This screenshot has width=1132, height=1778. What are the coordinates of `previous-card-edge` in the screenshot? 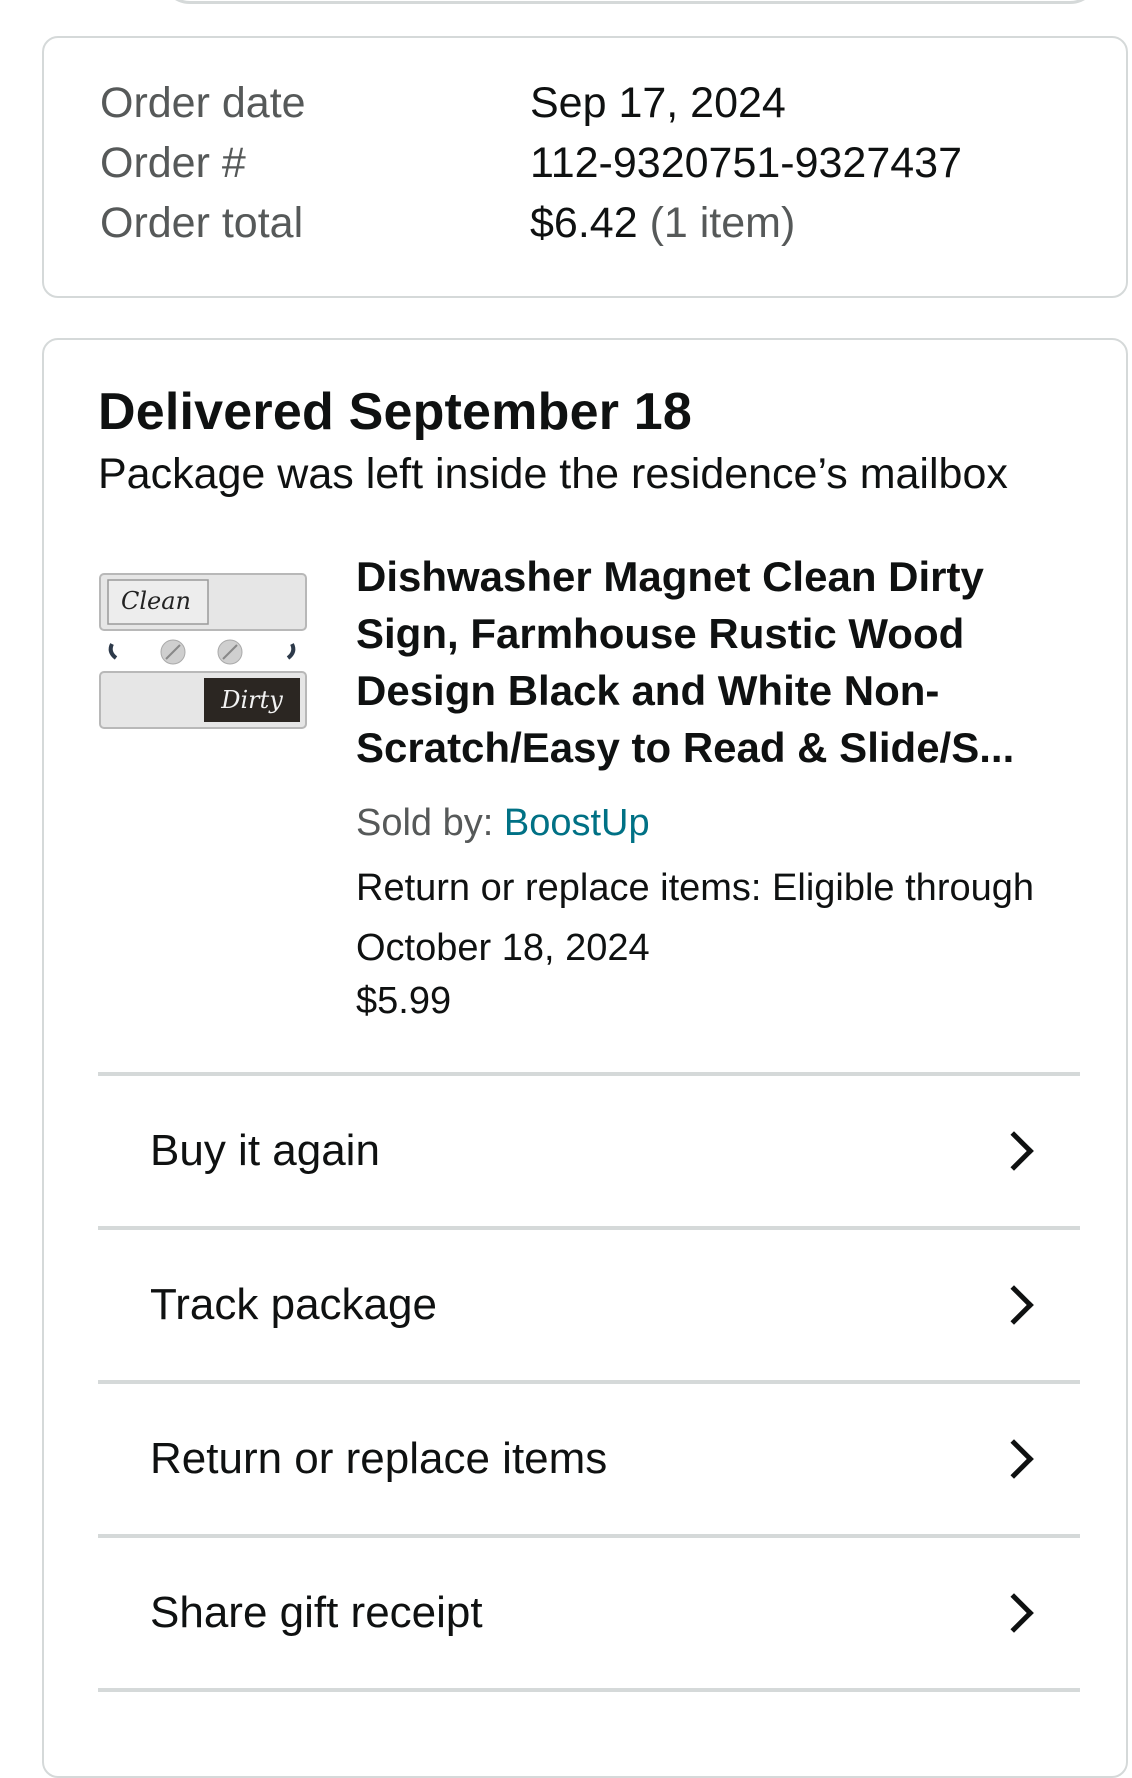 It's located at (630, 2).